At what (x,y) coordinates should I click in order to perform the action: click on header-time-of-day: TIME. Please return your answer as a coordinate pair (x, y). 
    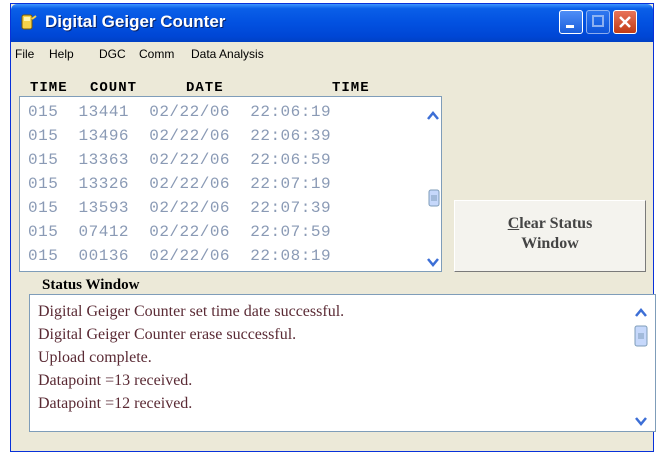
    Looking at the image, I should click on (351, 88).